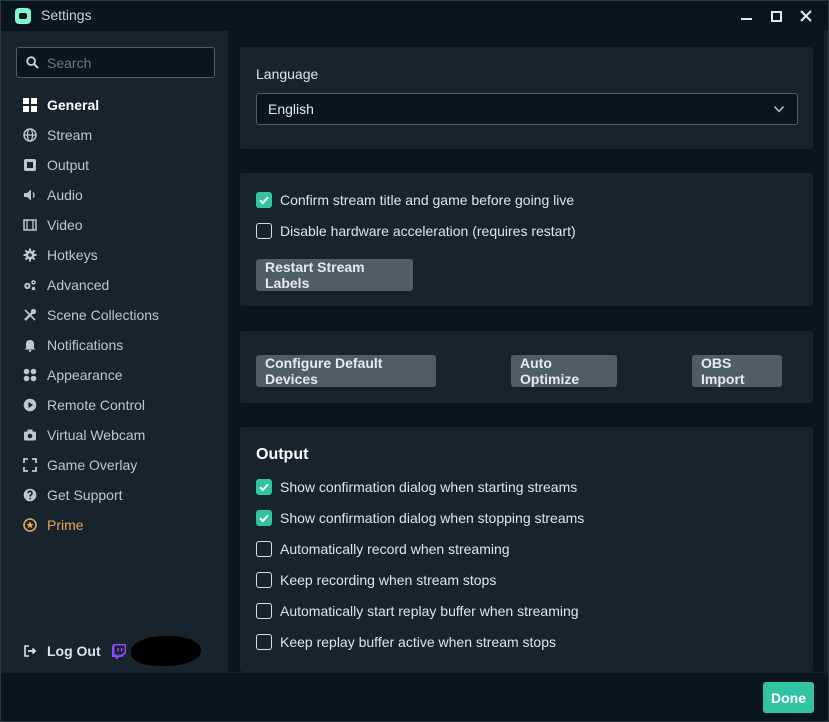 The height and width of the screenshot is (722, 829). I want to click on redacted-username, so click(166, 651).